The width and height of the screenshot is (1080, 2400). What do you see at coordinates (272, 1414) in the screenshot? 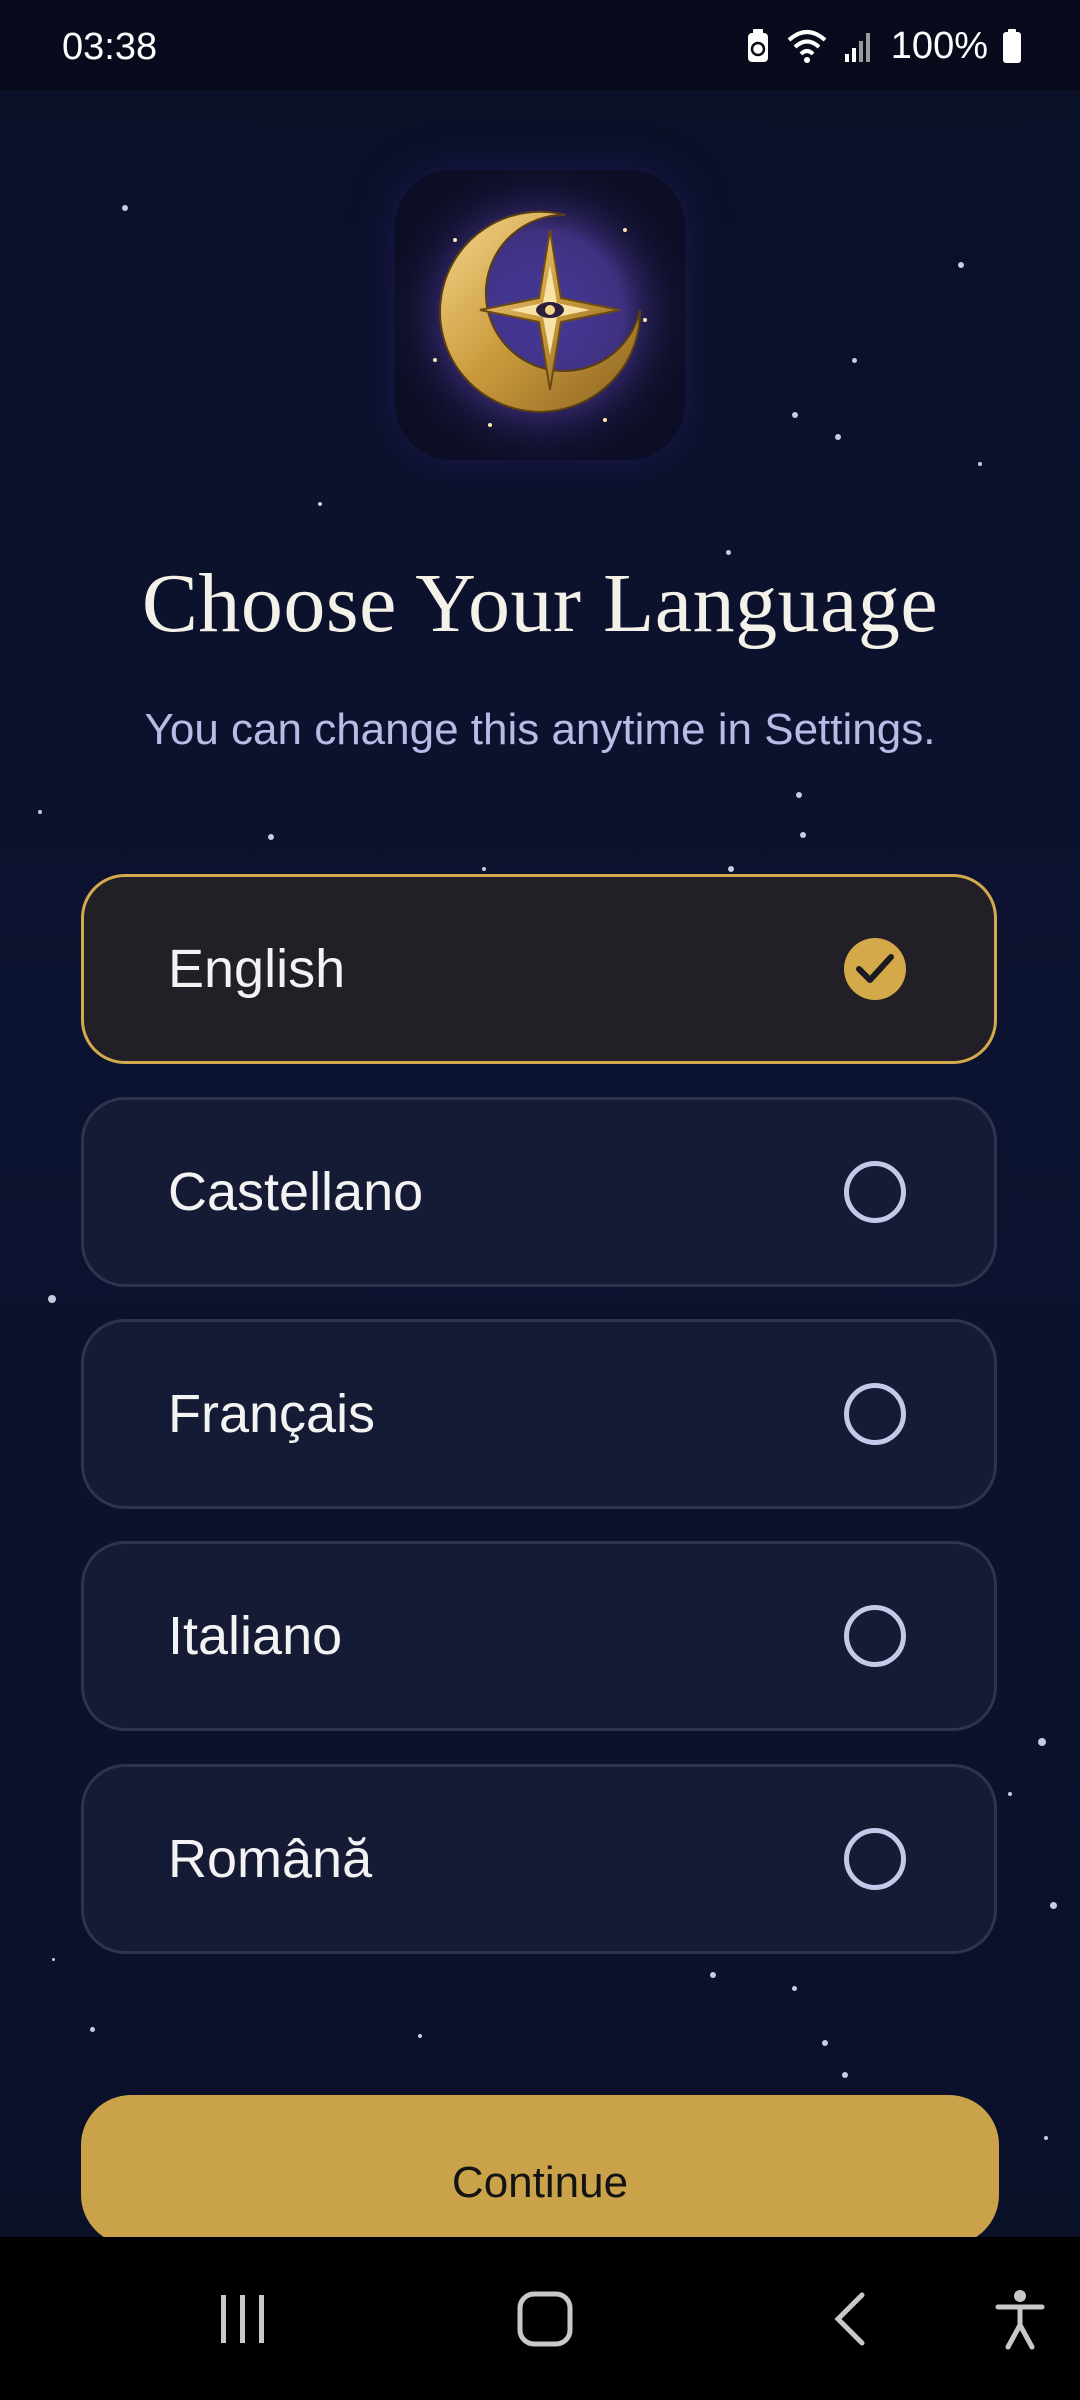
I see `language-label: Français` at bounding box center [272, 1414].